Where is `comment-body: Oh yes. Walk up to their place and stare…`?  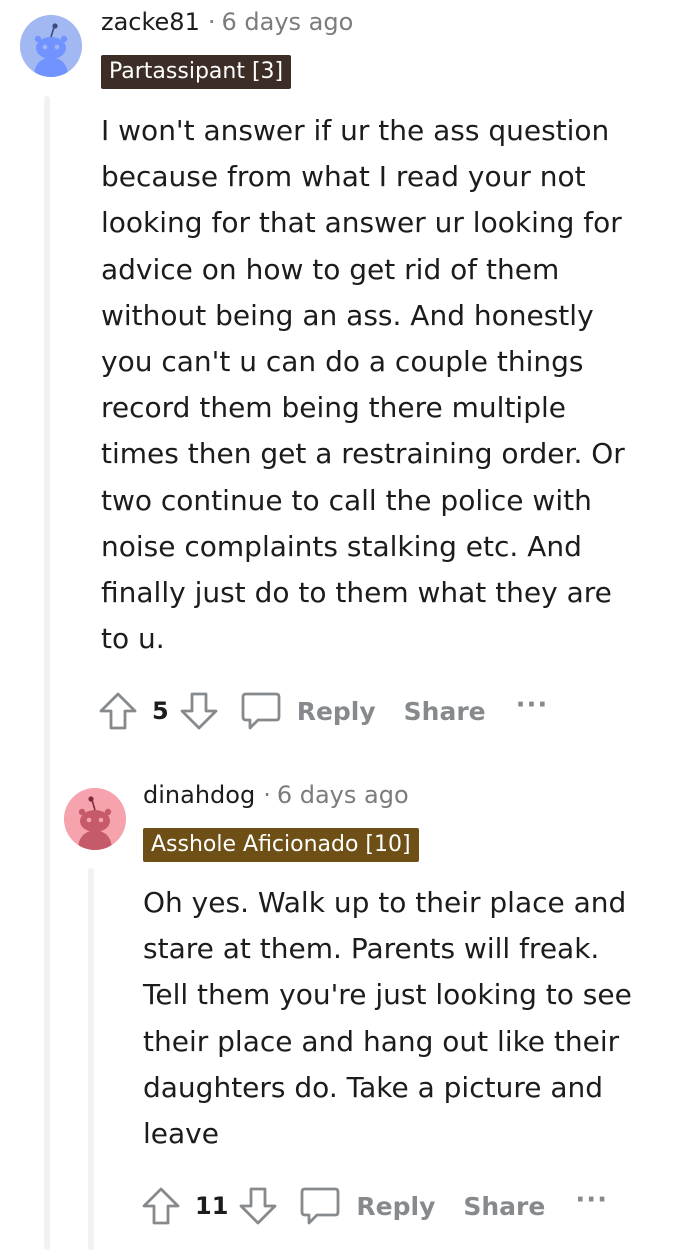
comment-body: Oh yes. Walk up to their place and stare… is located at coordinates (387, 1018).